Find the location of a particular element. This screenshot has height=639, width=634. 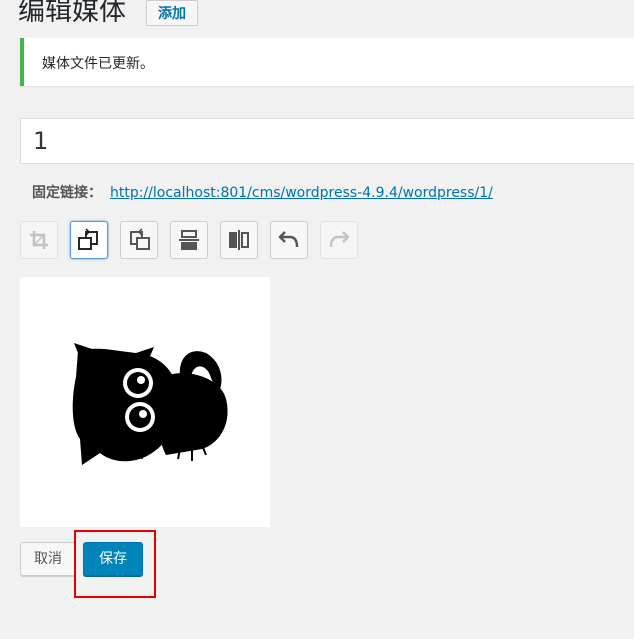

rotate-left-icon is located at coordinates (88, 239).